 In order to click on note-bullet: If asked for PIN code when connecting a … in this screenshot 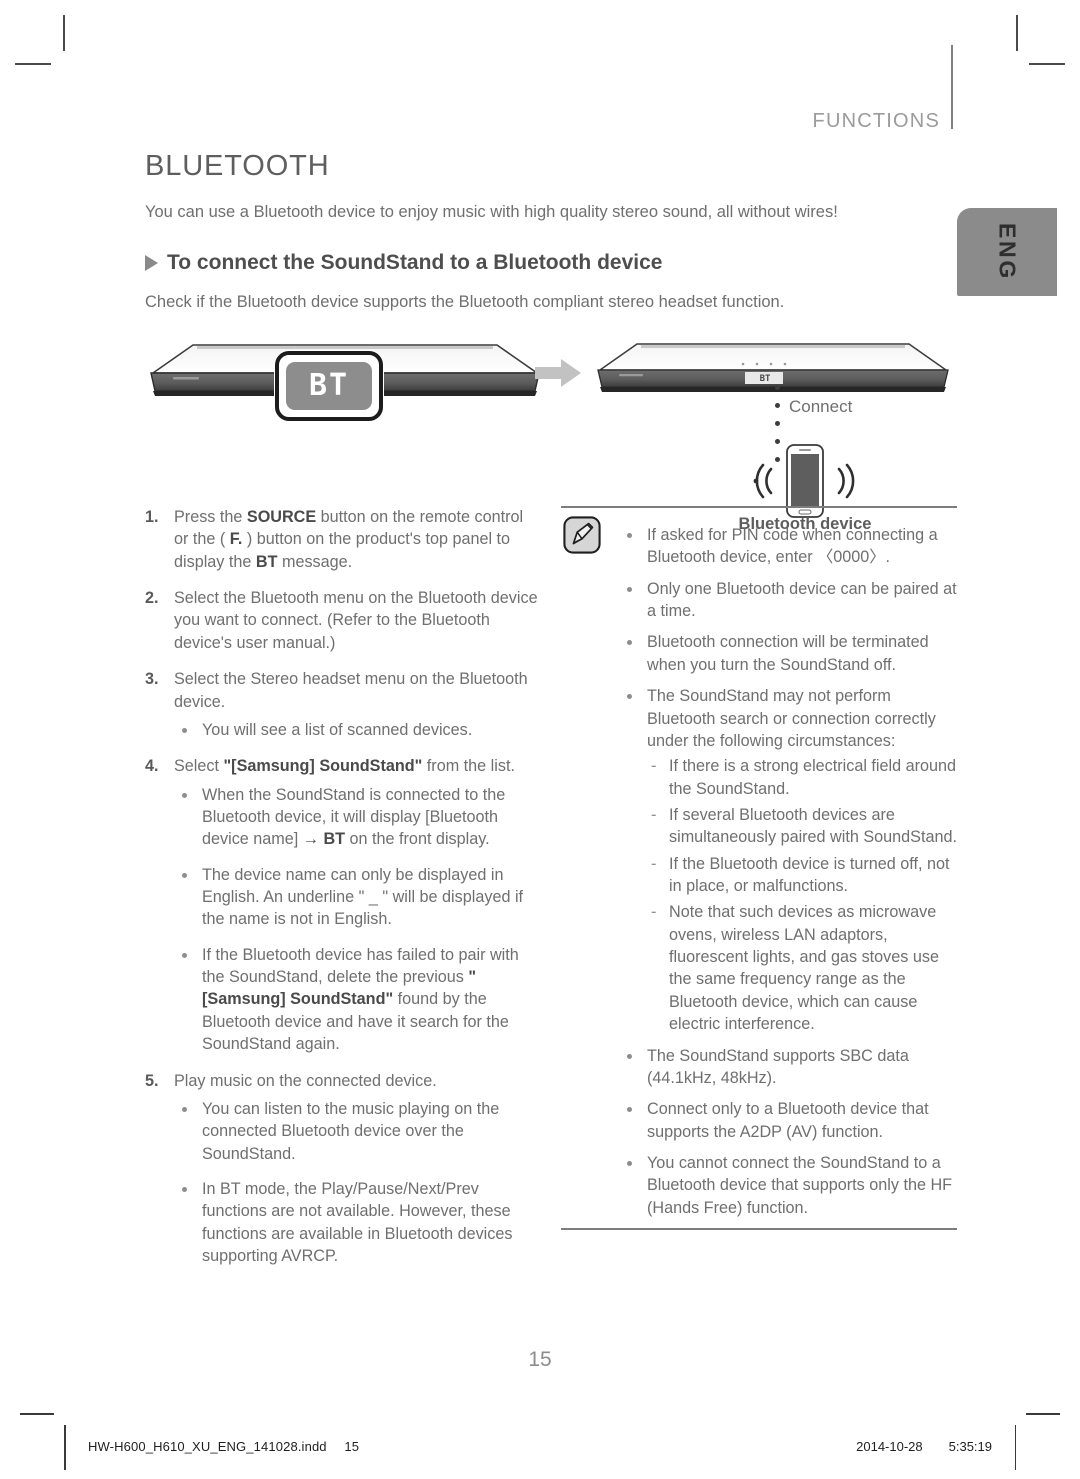, I will do `click(788, 546)`.